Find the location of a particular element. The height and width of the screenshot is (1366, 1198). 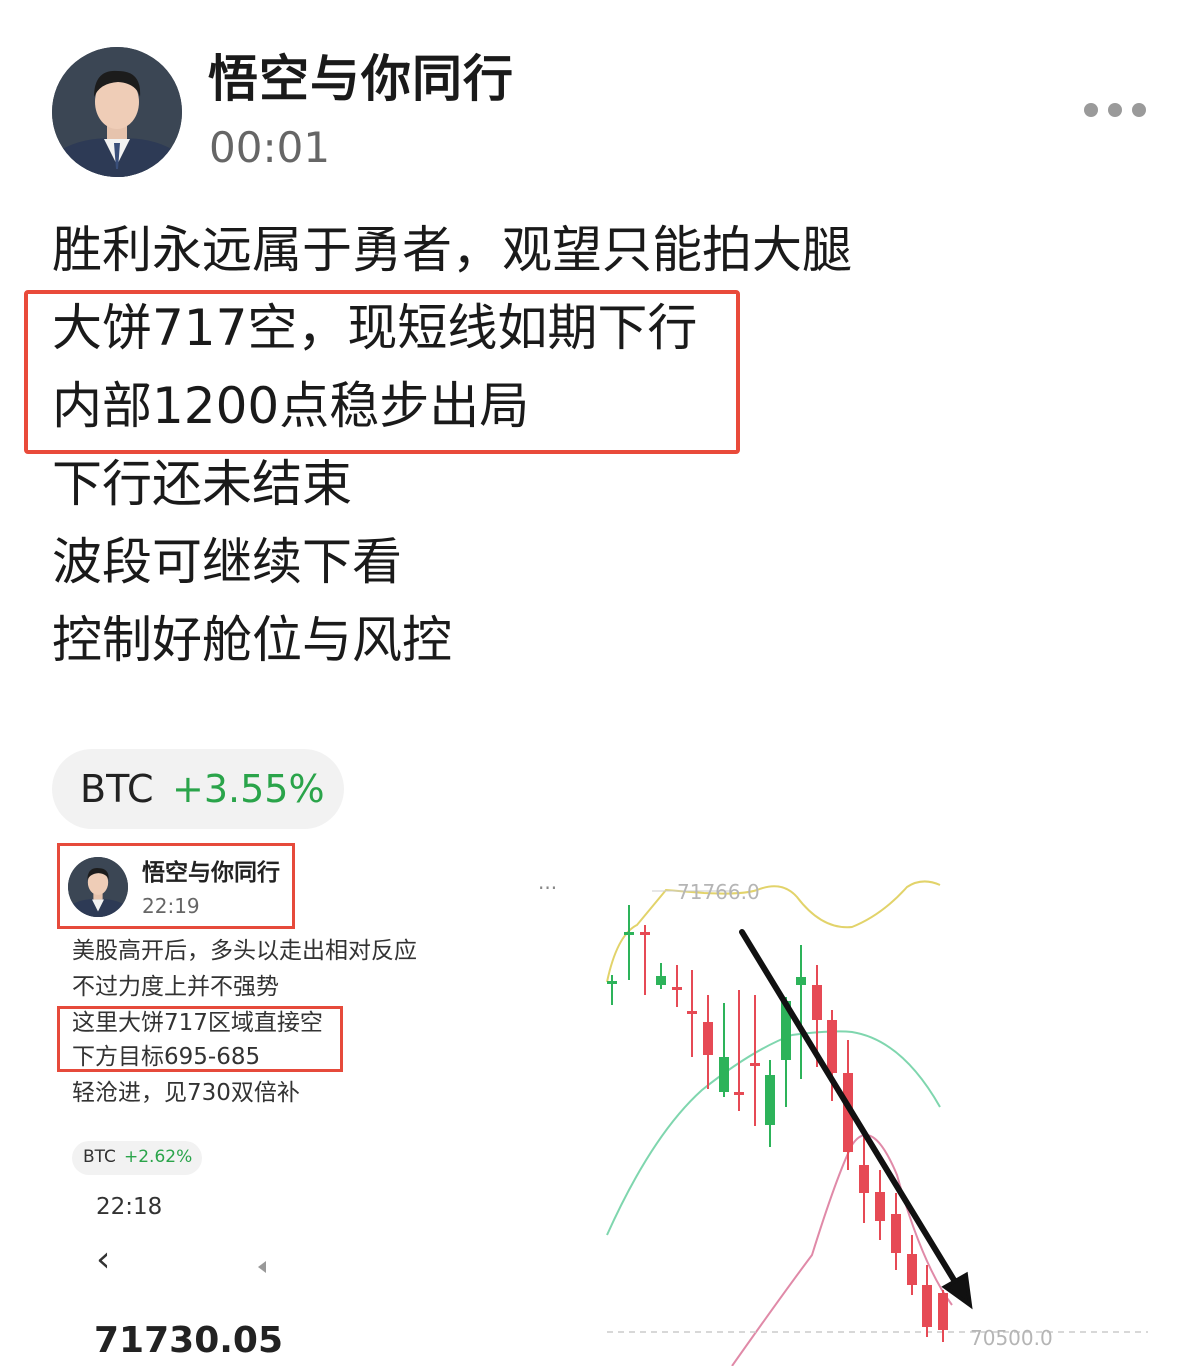

post-line-6: 控制好舱位与风控 is located at coordinates (252, 640).